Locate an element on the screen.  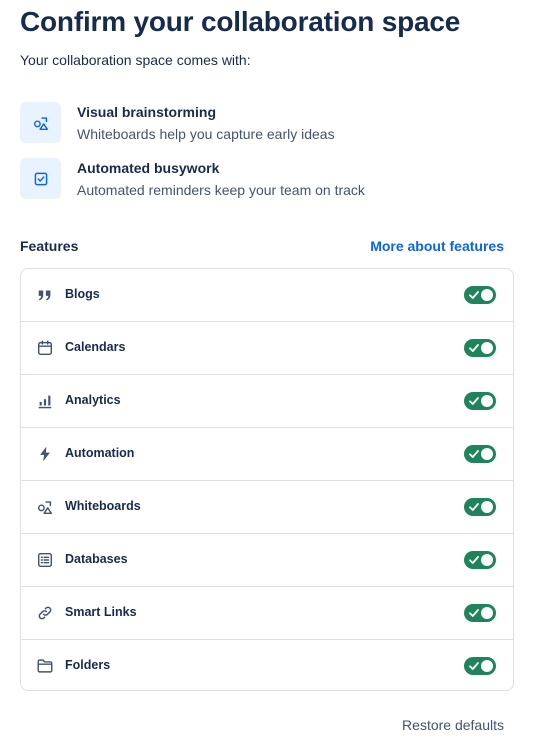
link-icon is located at coordinates (45, 613).